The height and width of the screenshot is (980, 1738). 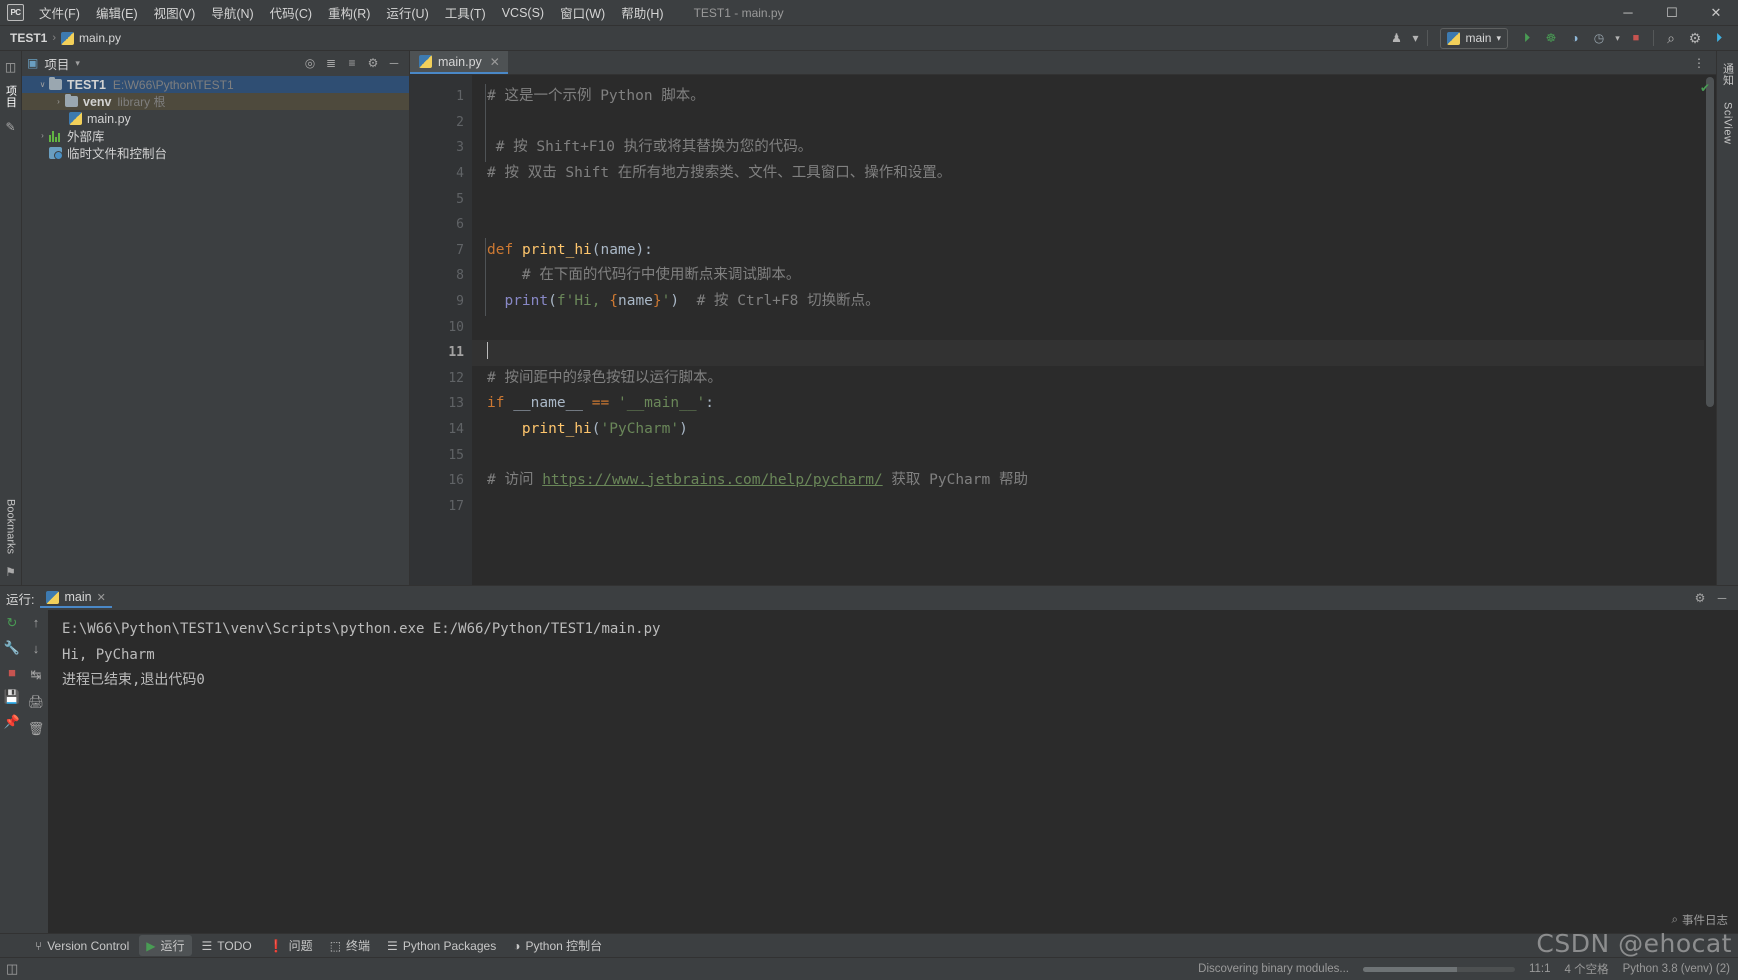 What do you see at coordinates (1575, 38) in the screenshot?
I see `coverage-button: ◑` at bounding box center [1575, 38].